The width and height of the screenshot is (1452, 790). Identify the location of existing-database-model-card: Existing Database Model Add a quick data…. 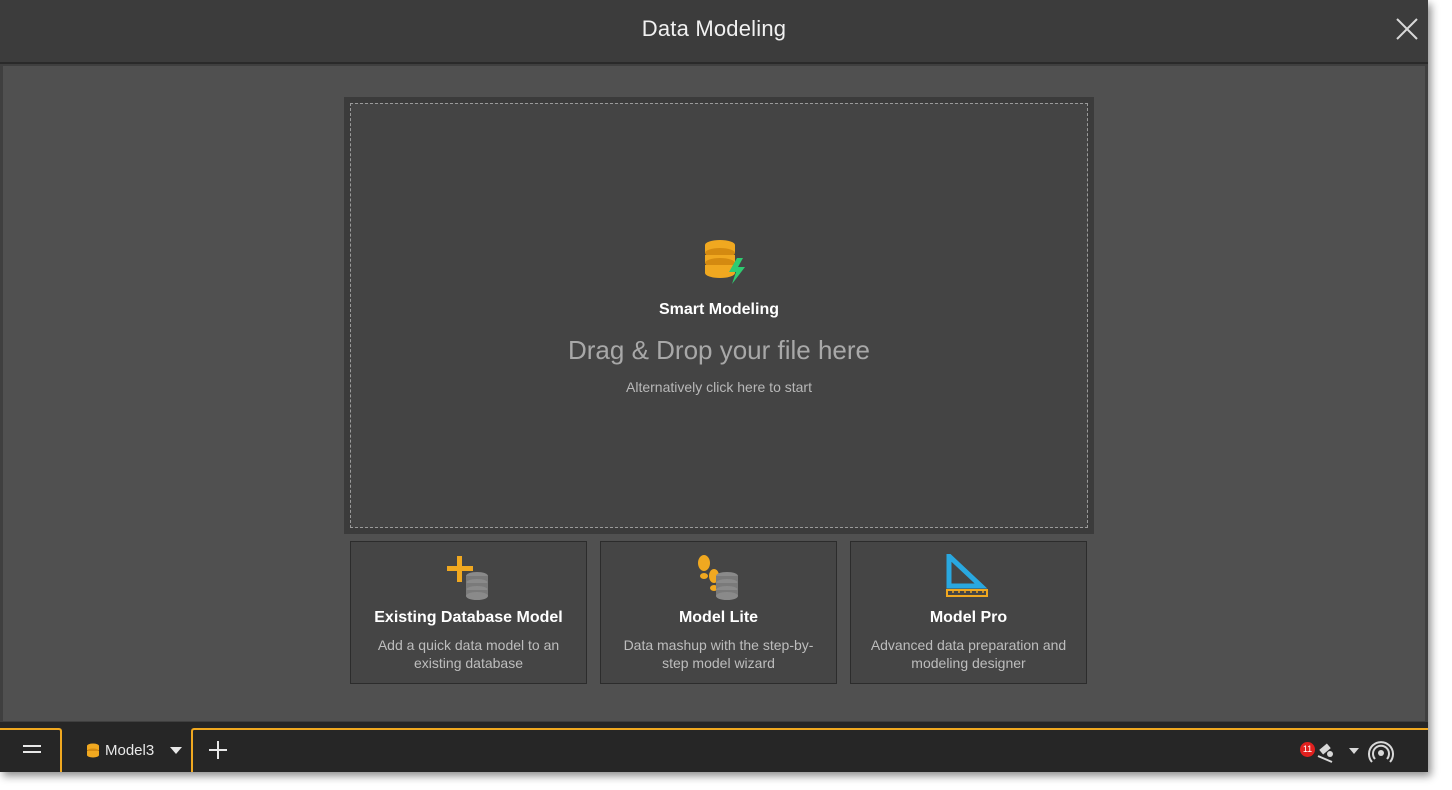
(468, 612).